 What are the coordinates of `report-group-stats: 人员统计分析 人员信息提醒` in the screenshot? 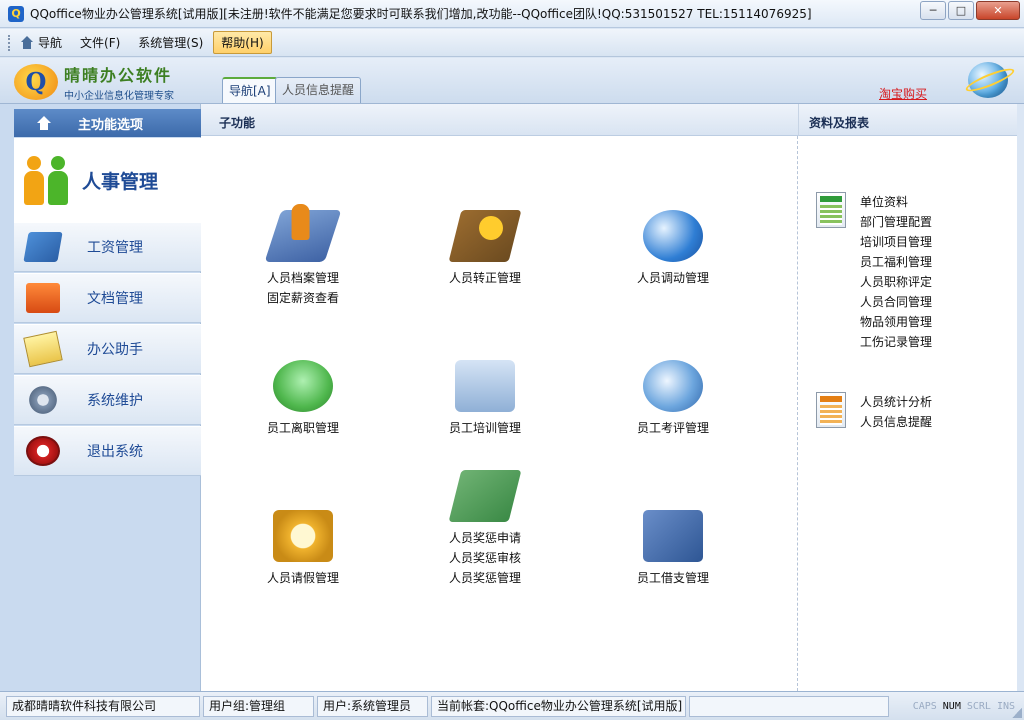 It's located at (874, 412).